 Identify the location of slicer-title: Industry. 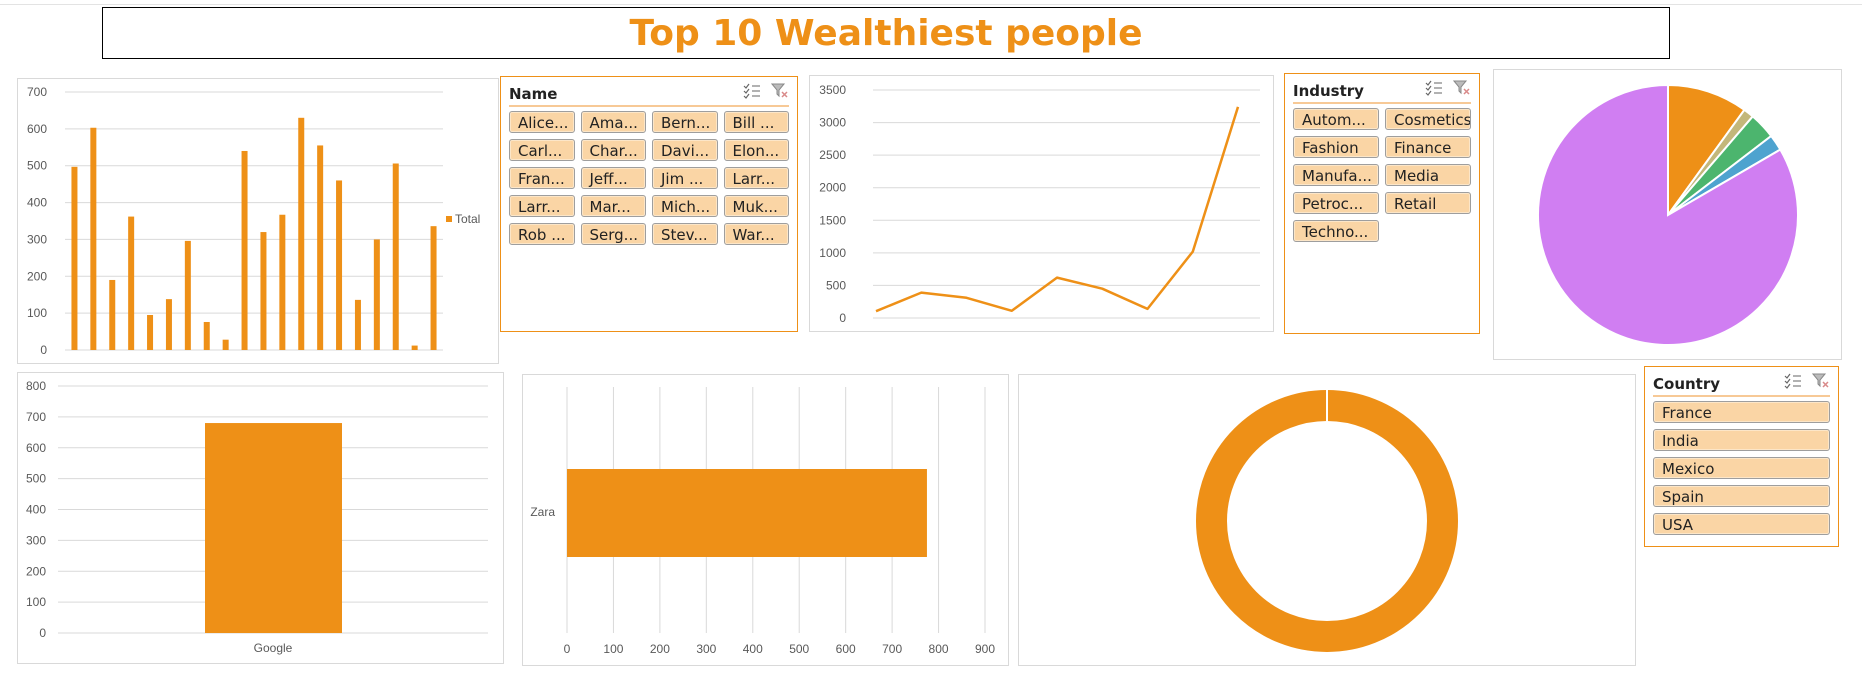
(1328, 91).